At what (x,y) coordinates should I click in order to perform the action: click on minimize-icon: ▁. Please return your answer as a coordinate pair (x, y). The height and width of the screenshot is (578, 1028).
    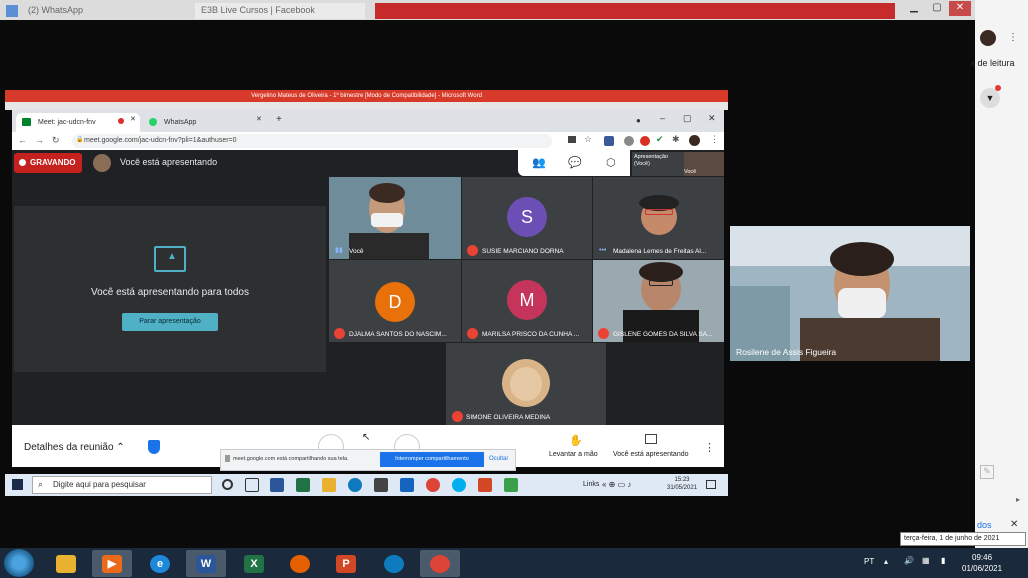
    Looking at the image, I should click on (914, 8).